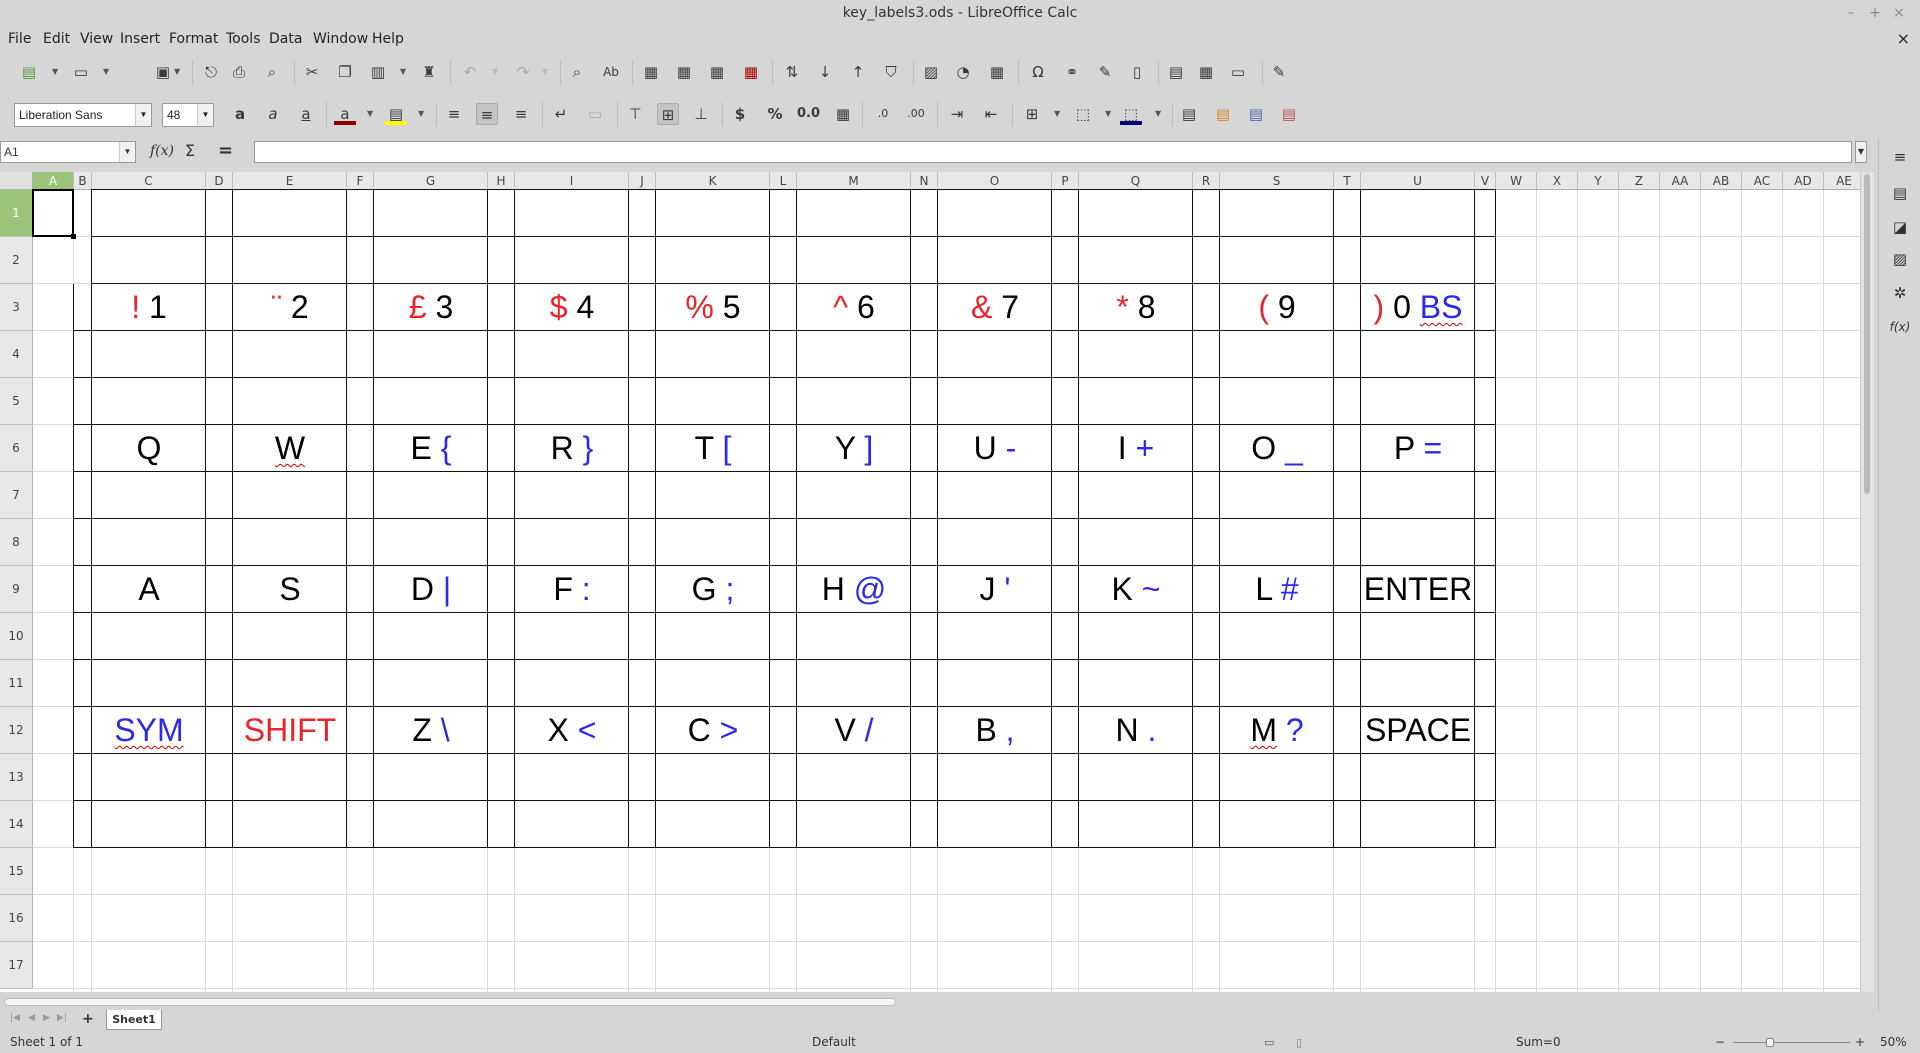 The height and width of the screenshot is (1053, 1920). What do you see at coordinates (1136, 730) in the screenshot?
I see `key-label-cell: N .` at bounding box center [1136, 730].